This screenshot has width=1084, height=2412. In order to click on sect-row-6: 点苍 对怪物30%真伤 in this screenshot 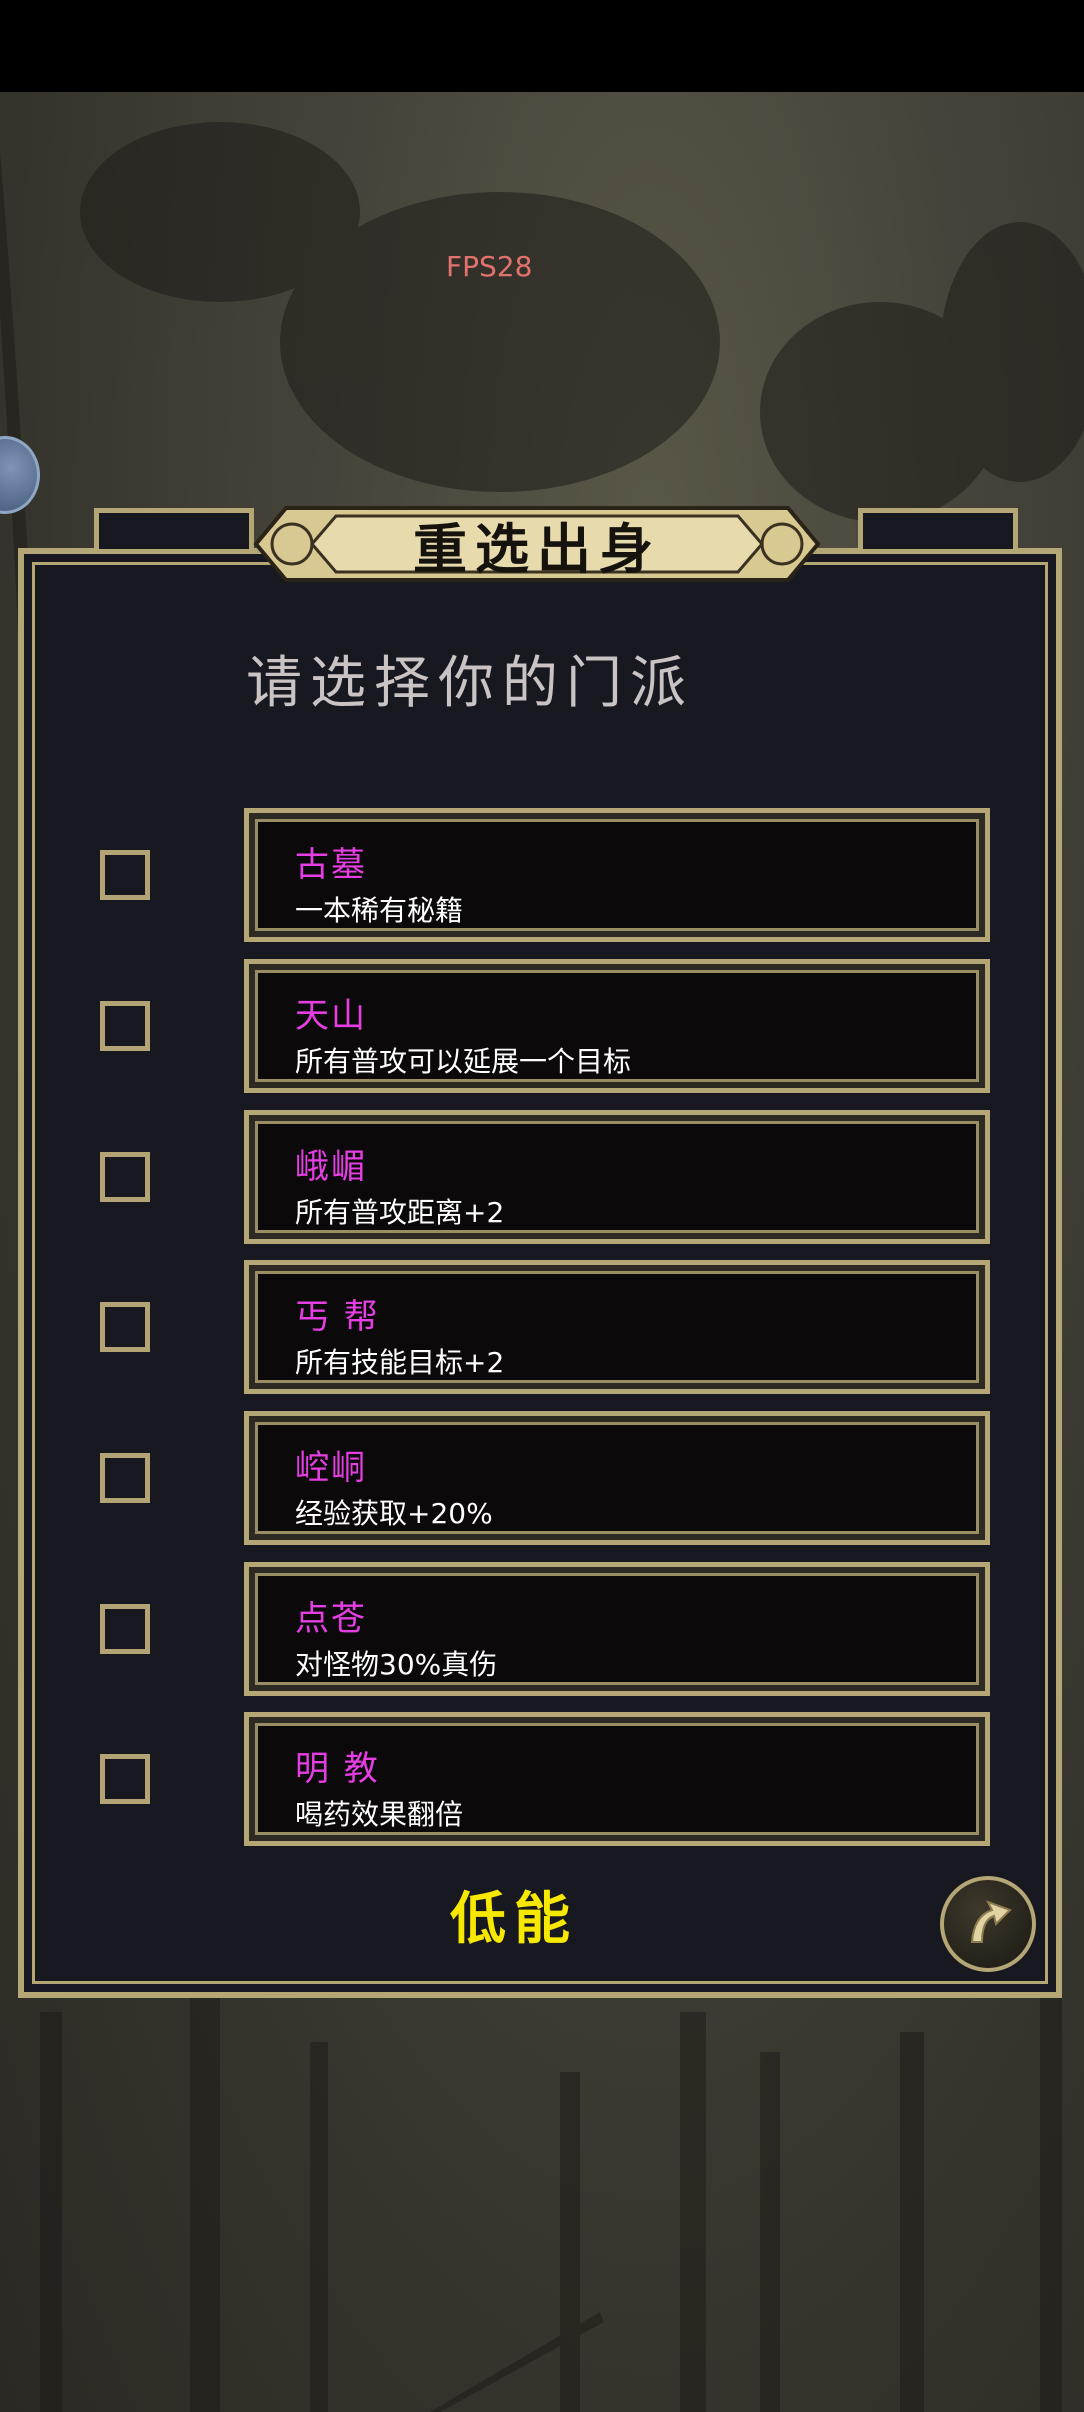, I will do `click(545, 1629)`.